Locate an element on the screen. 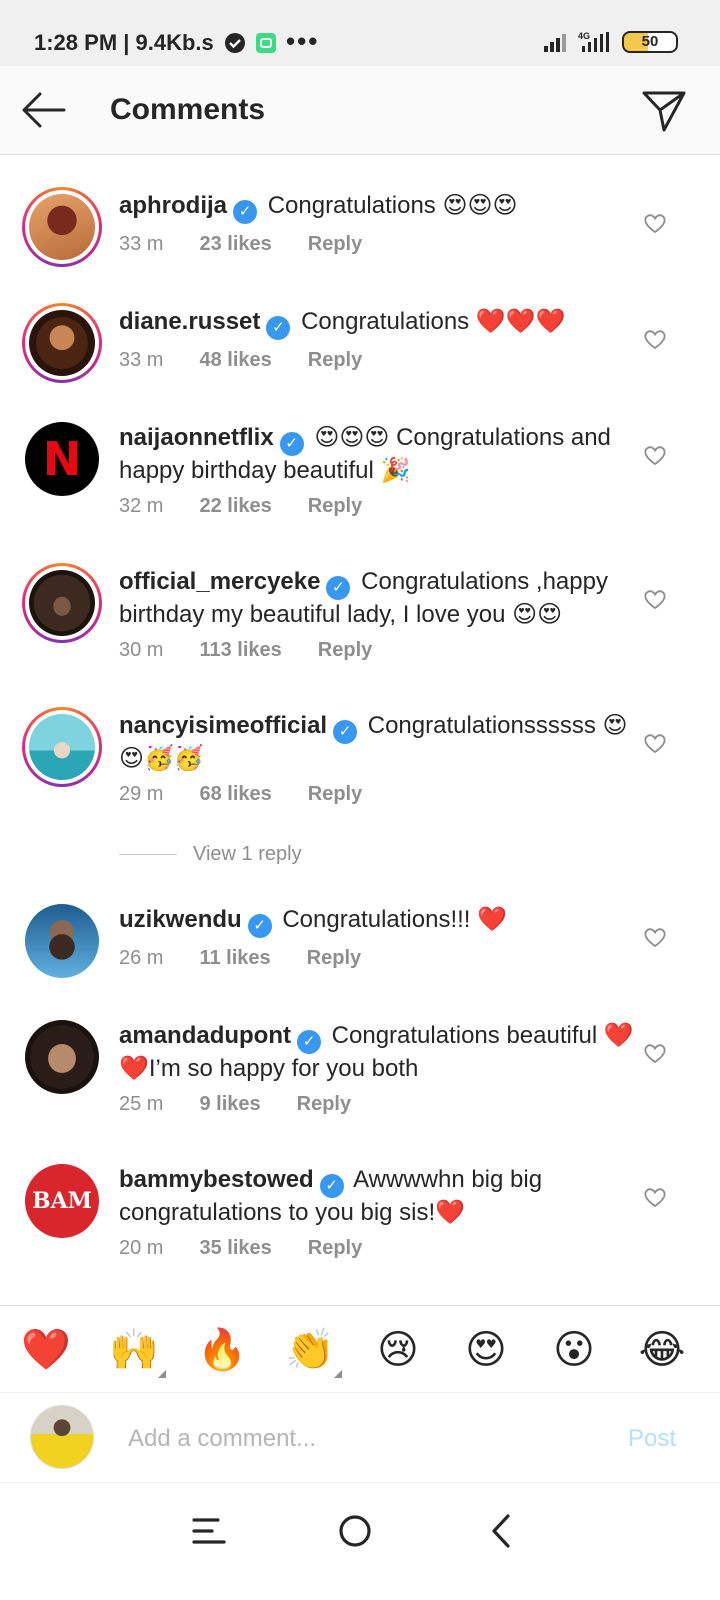 This screenshot has height=1600, width=720. comment-meta: 33 m 48 likes Reply is located at coordinates (240, 360).